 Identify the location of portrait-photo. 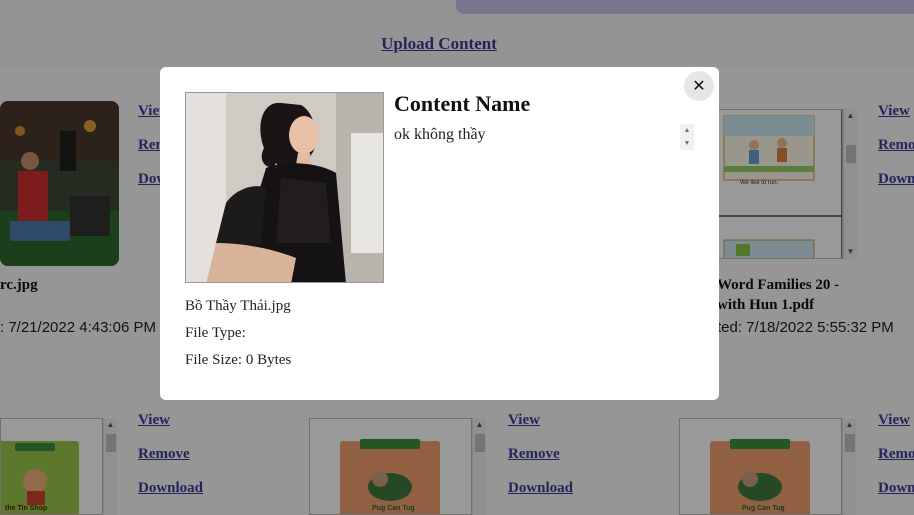
(284, 187).